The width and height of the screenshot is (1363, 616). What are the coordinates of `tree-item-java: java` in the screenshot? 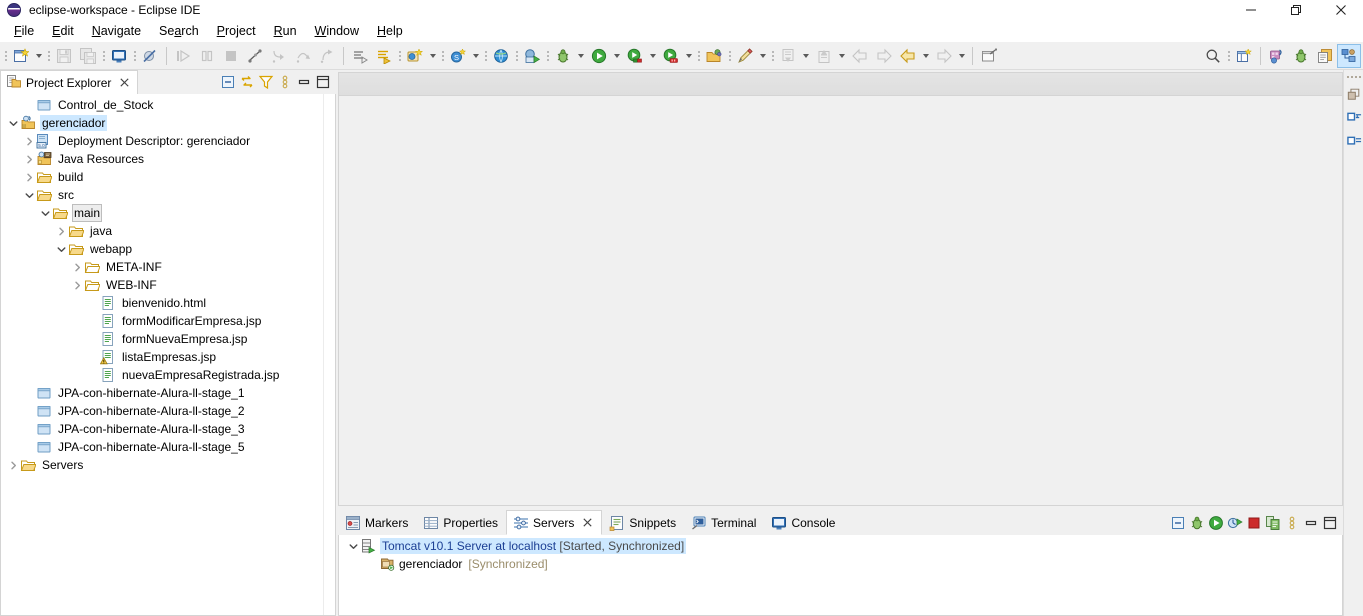 It's located at (168, 231).